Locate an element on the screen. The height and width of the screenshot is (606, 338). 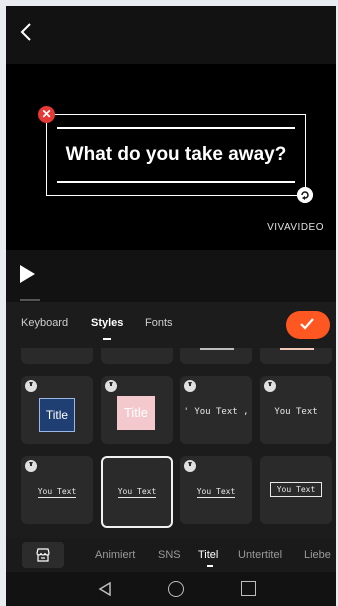
store-icon is located at coordinates (43, 555).